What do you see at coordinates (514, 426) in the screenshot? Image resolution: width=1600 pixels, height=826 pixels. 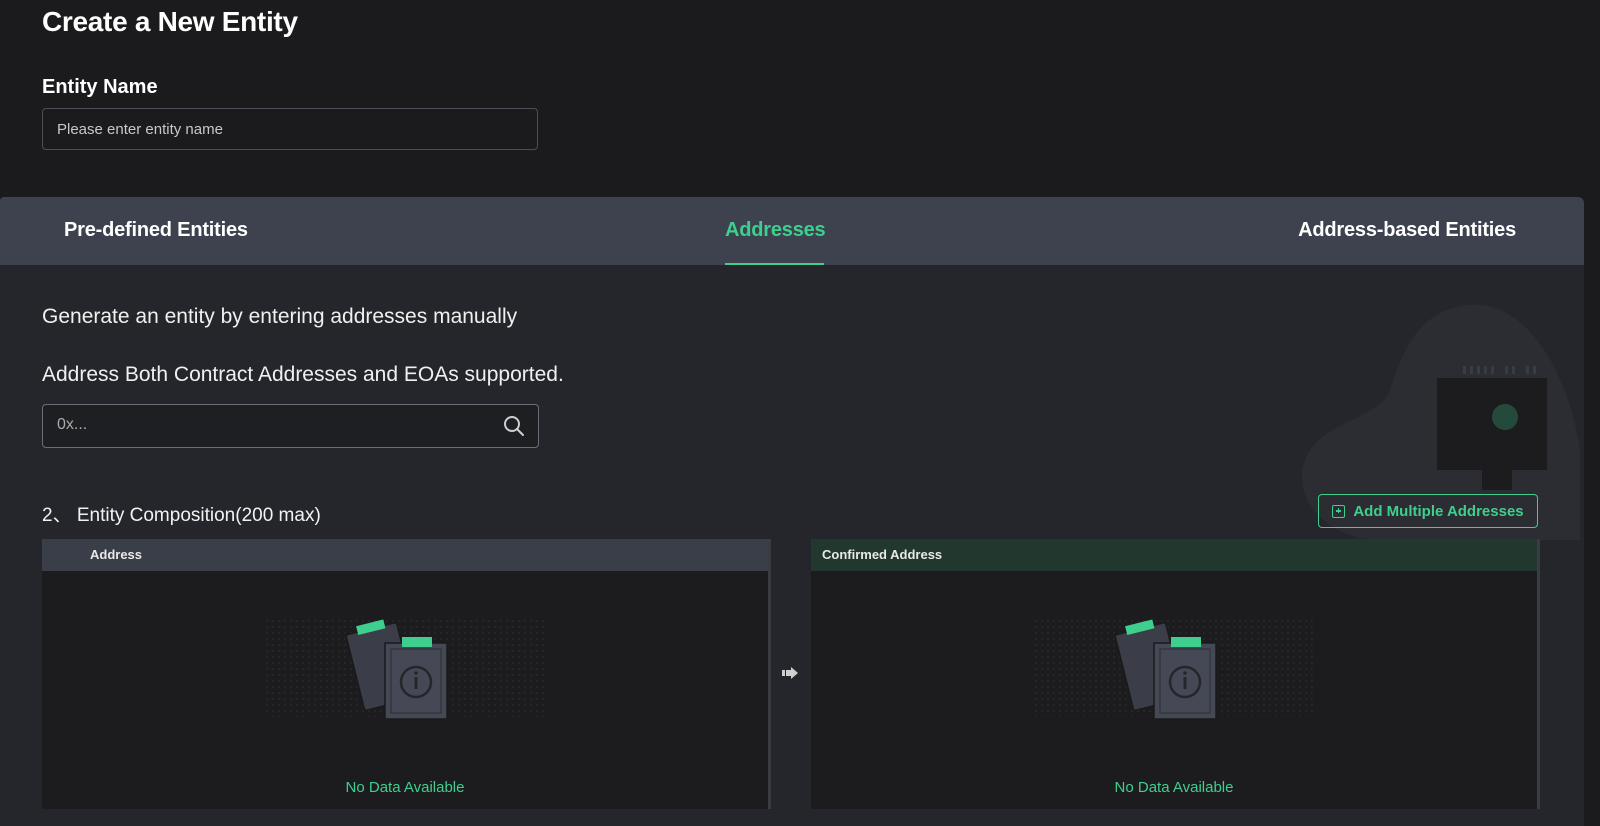 I see `search-icon` at bounding box center [514, 426].